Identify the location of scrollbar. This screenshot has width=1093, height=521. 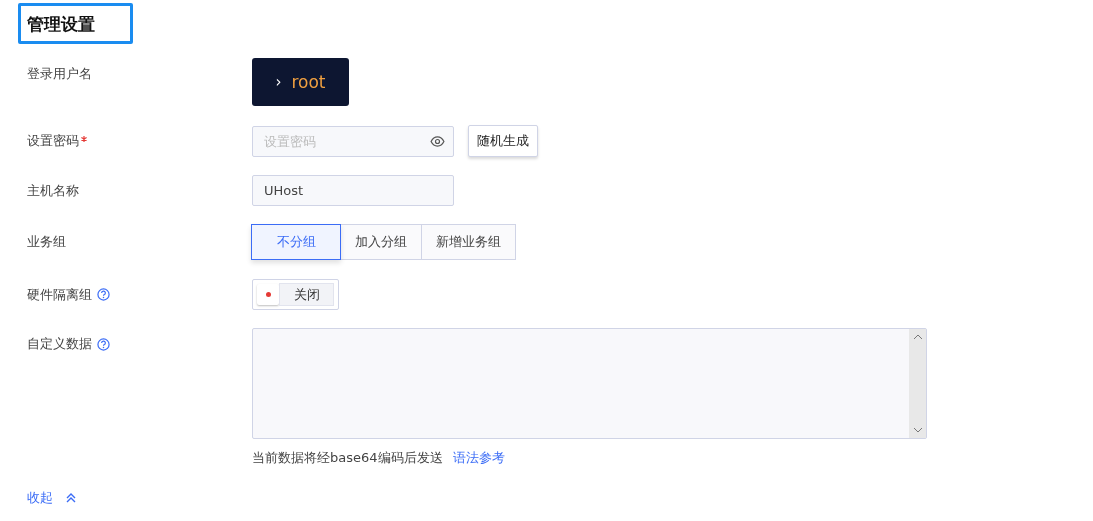
(917, 383).